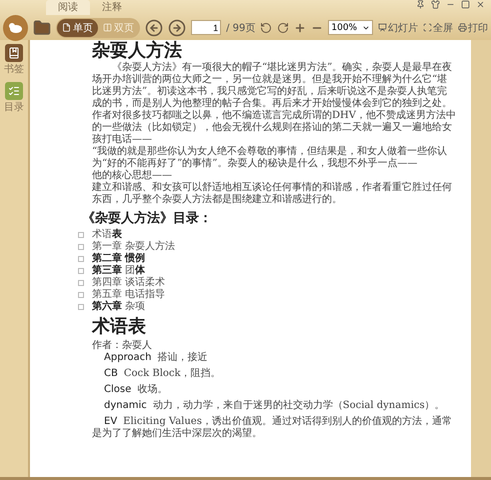 This screenshot has height=480, width=491. What do you see at coordinates (129, 294) in the screenshot?
I see `contents-entry: 第五章 电话指导` at bounding box center [129, 294].